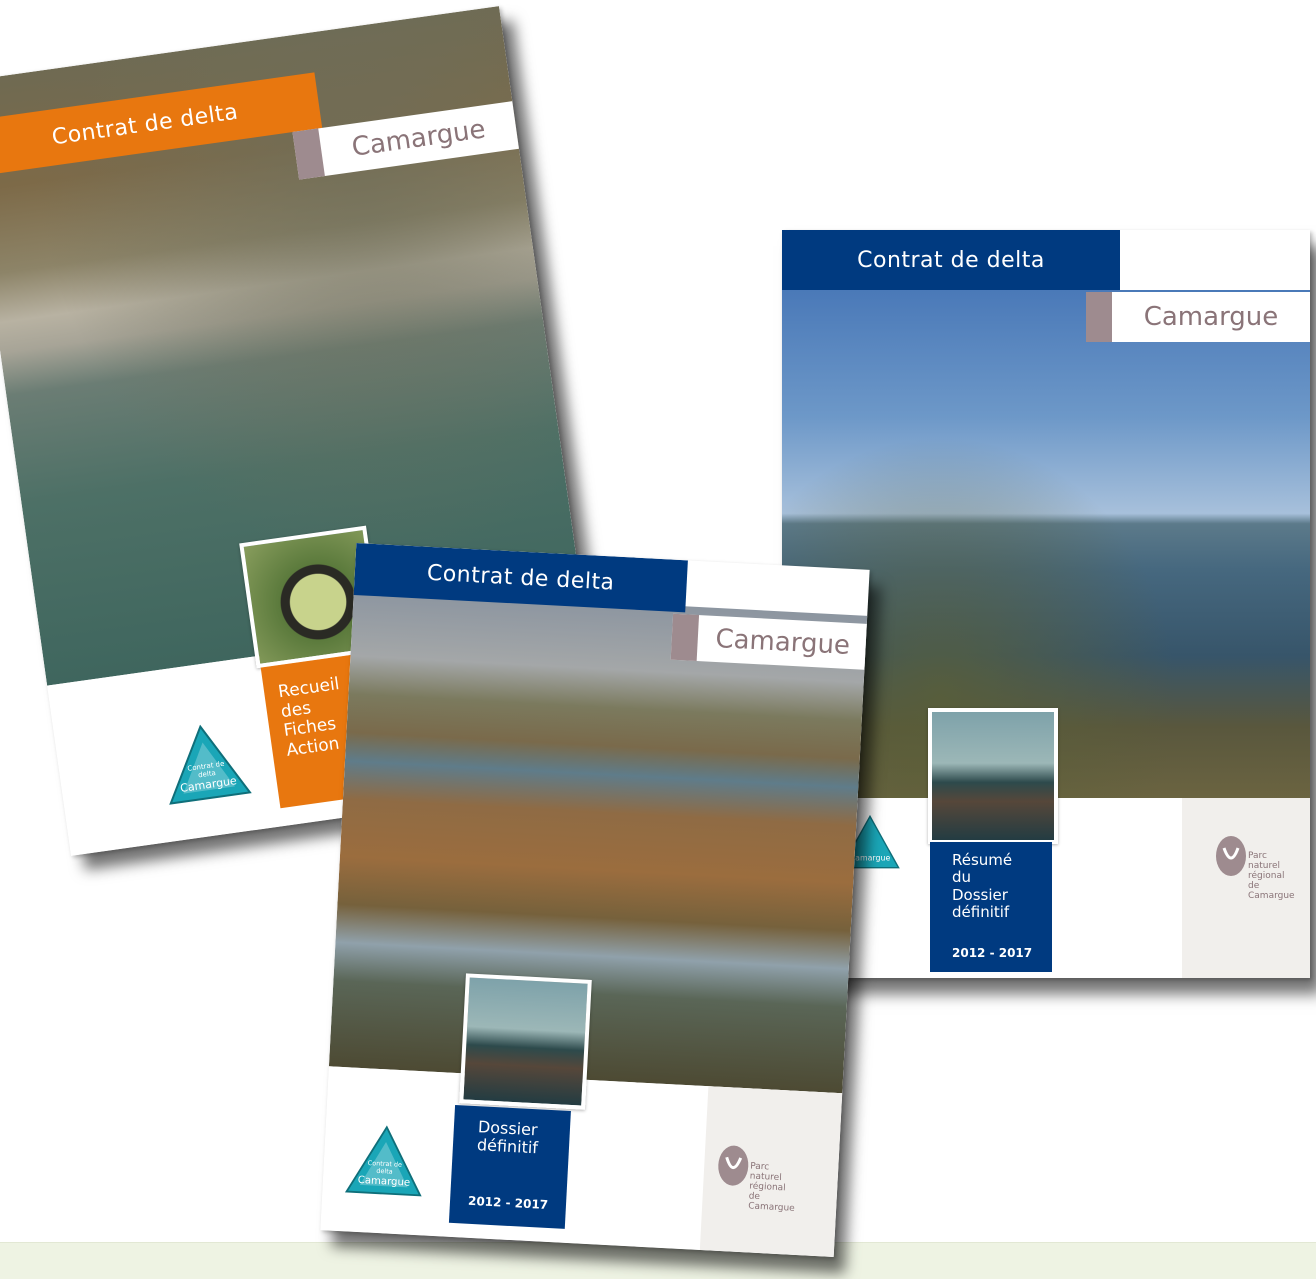 The width and height of the screenshot is (1316, 1279). I want to click on cover-subtitle: Camargue, so click(1198, 317).